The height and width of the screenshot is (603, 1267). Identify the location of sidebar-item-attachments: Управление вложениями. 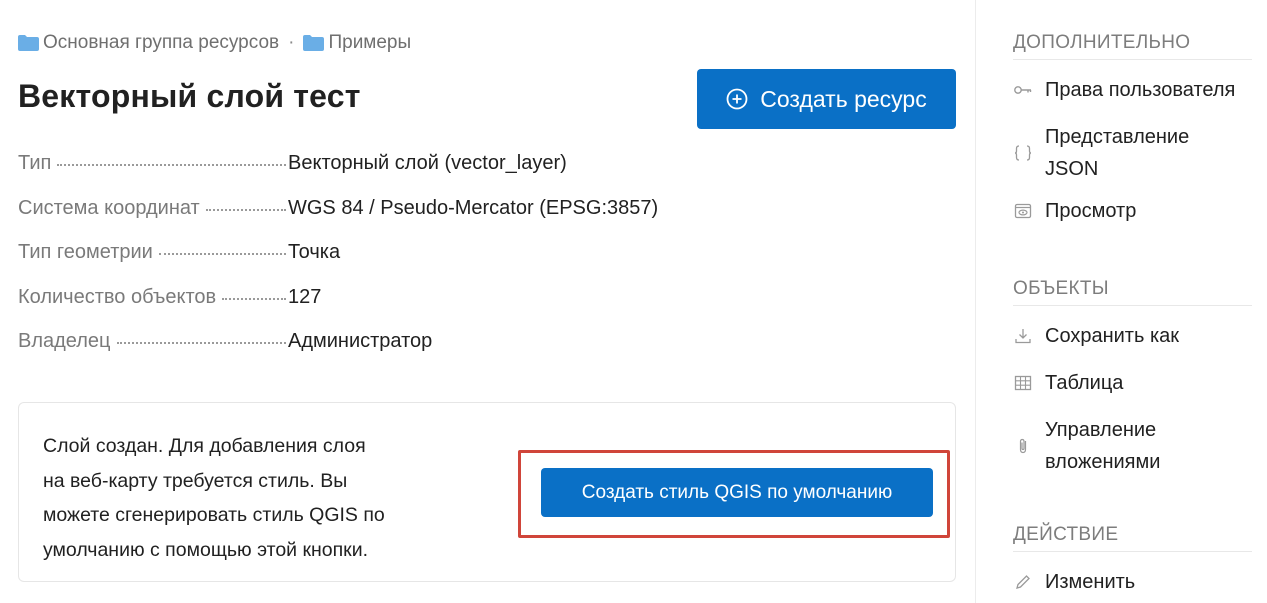
(1135, 446).